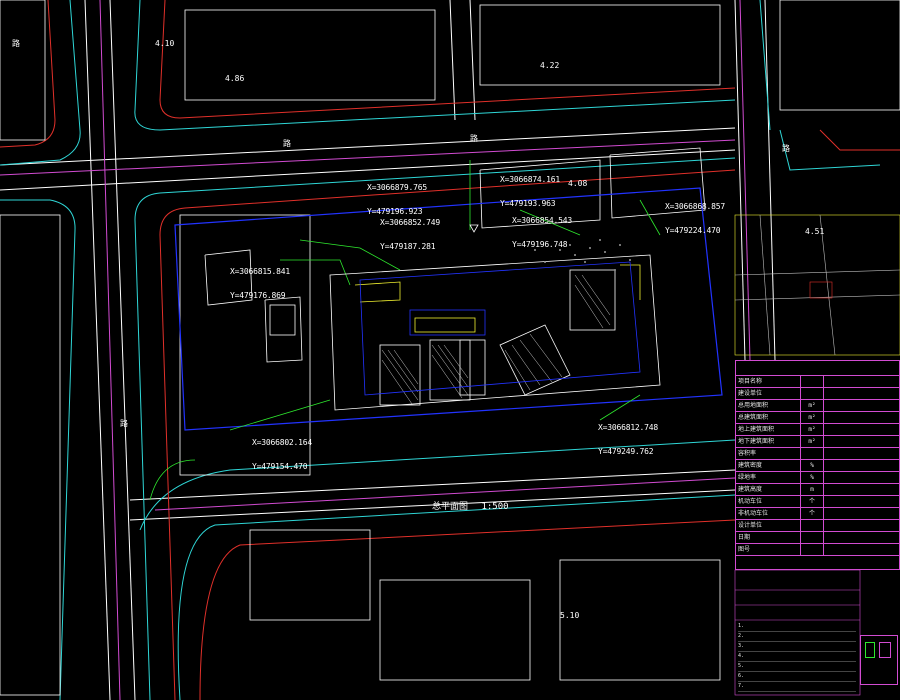 The width and height of the screenshot is (900, 700). I want to click on title-block-row: 建筑密度%, so click(817, 466).